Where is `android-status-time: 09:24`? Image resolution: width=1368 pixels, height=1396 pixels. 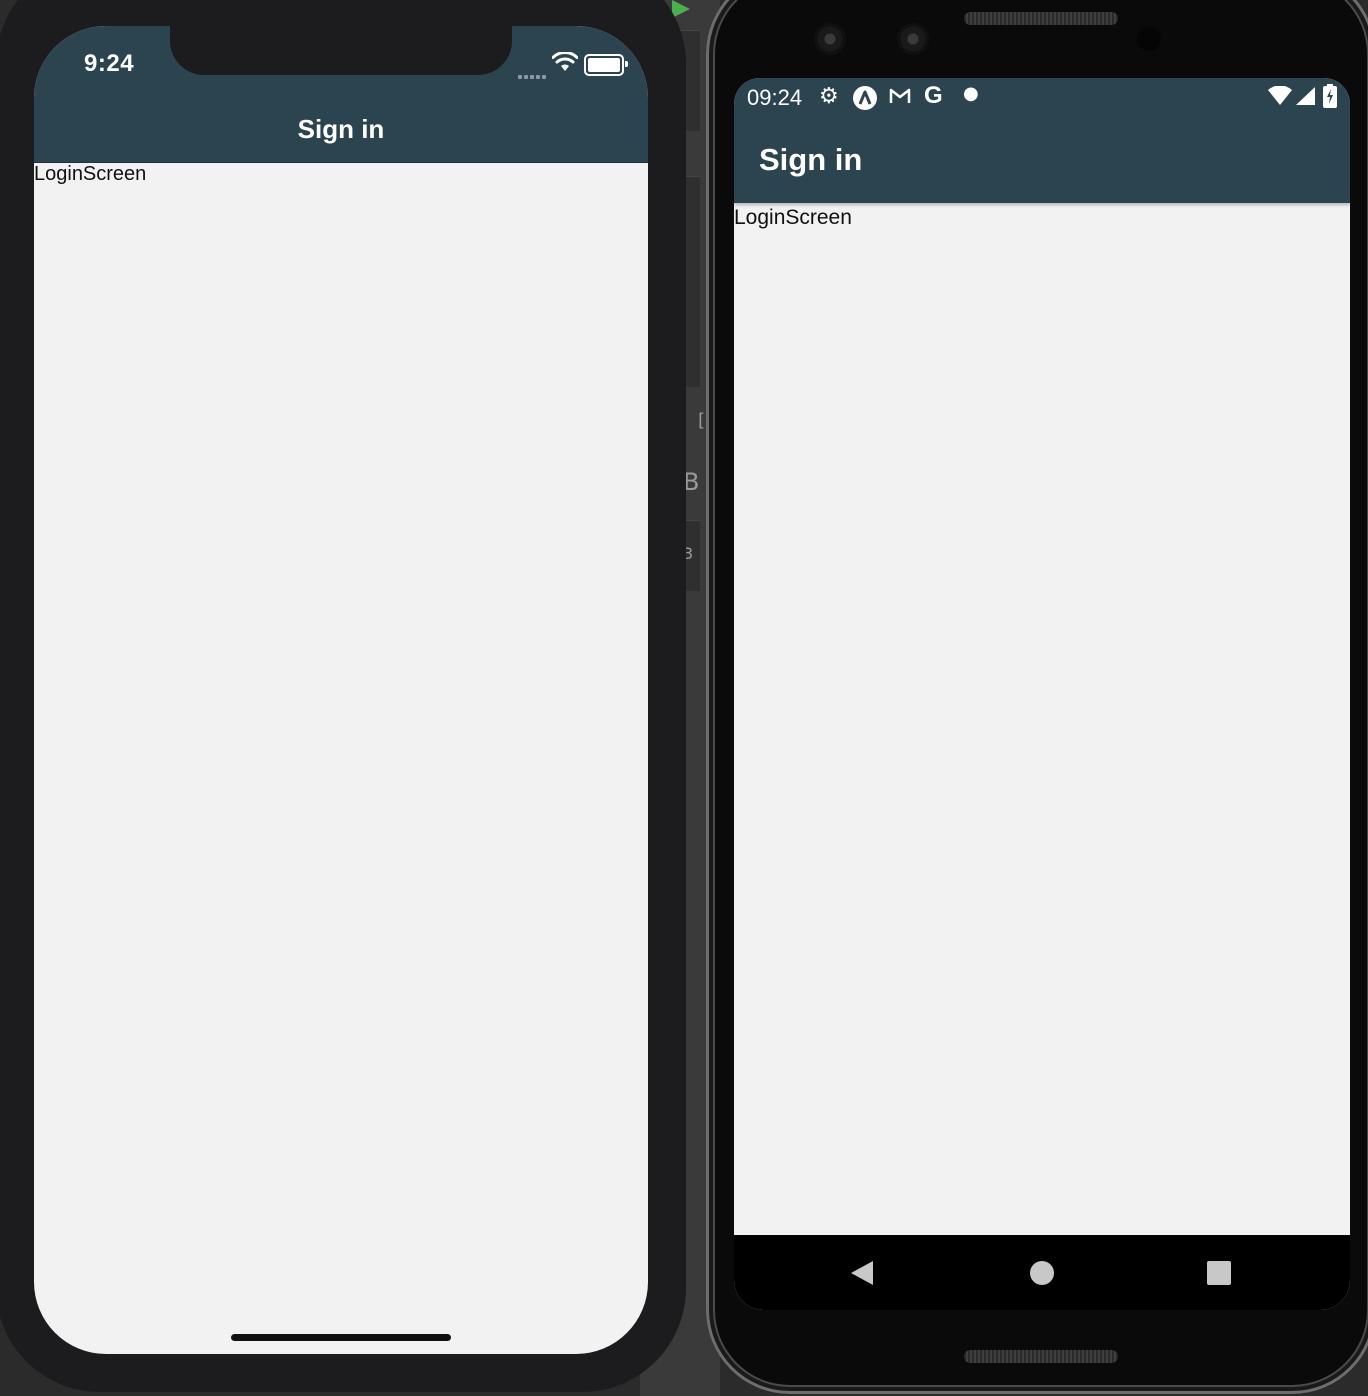 android-status-time: 09:24 is located at coordinates (775, 97).